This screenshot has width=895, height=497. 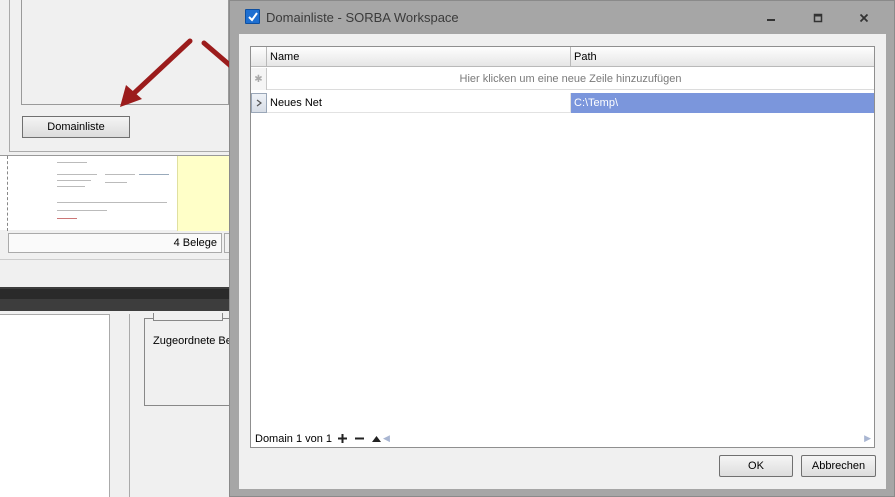 What do you see at coordinates (722, 57) in the screenshot?
I see `column-header-path: Path` at bounding box center [722, 57].